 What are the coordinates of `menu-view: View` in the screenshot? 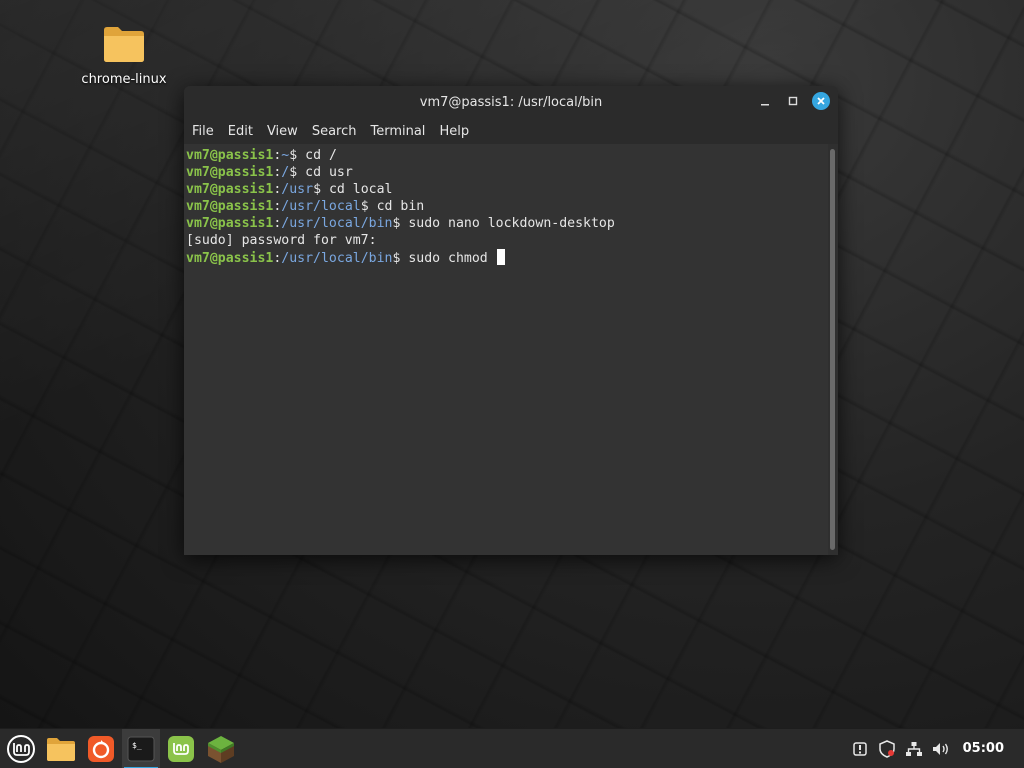 It's located at (282, 131).